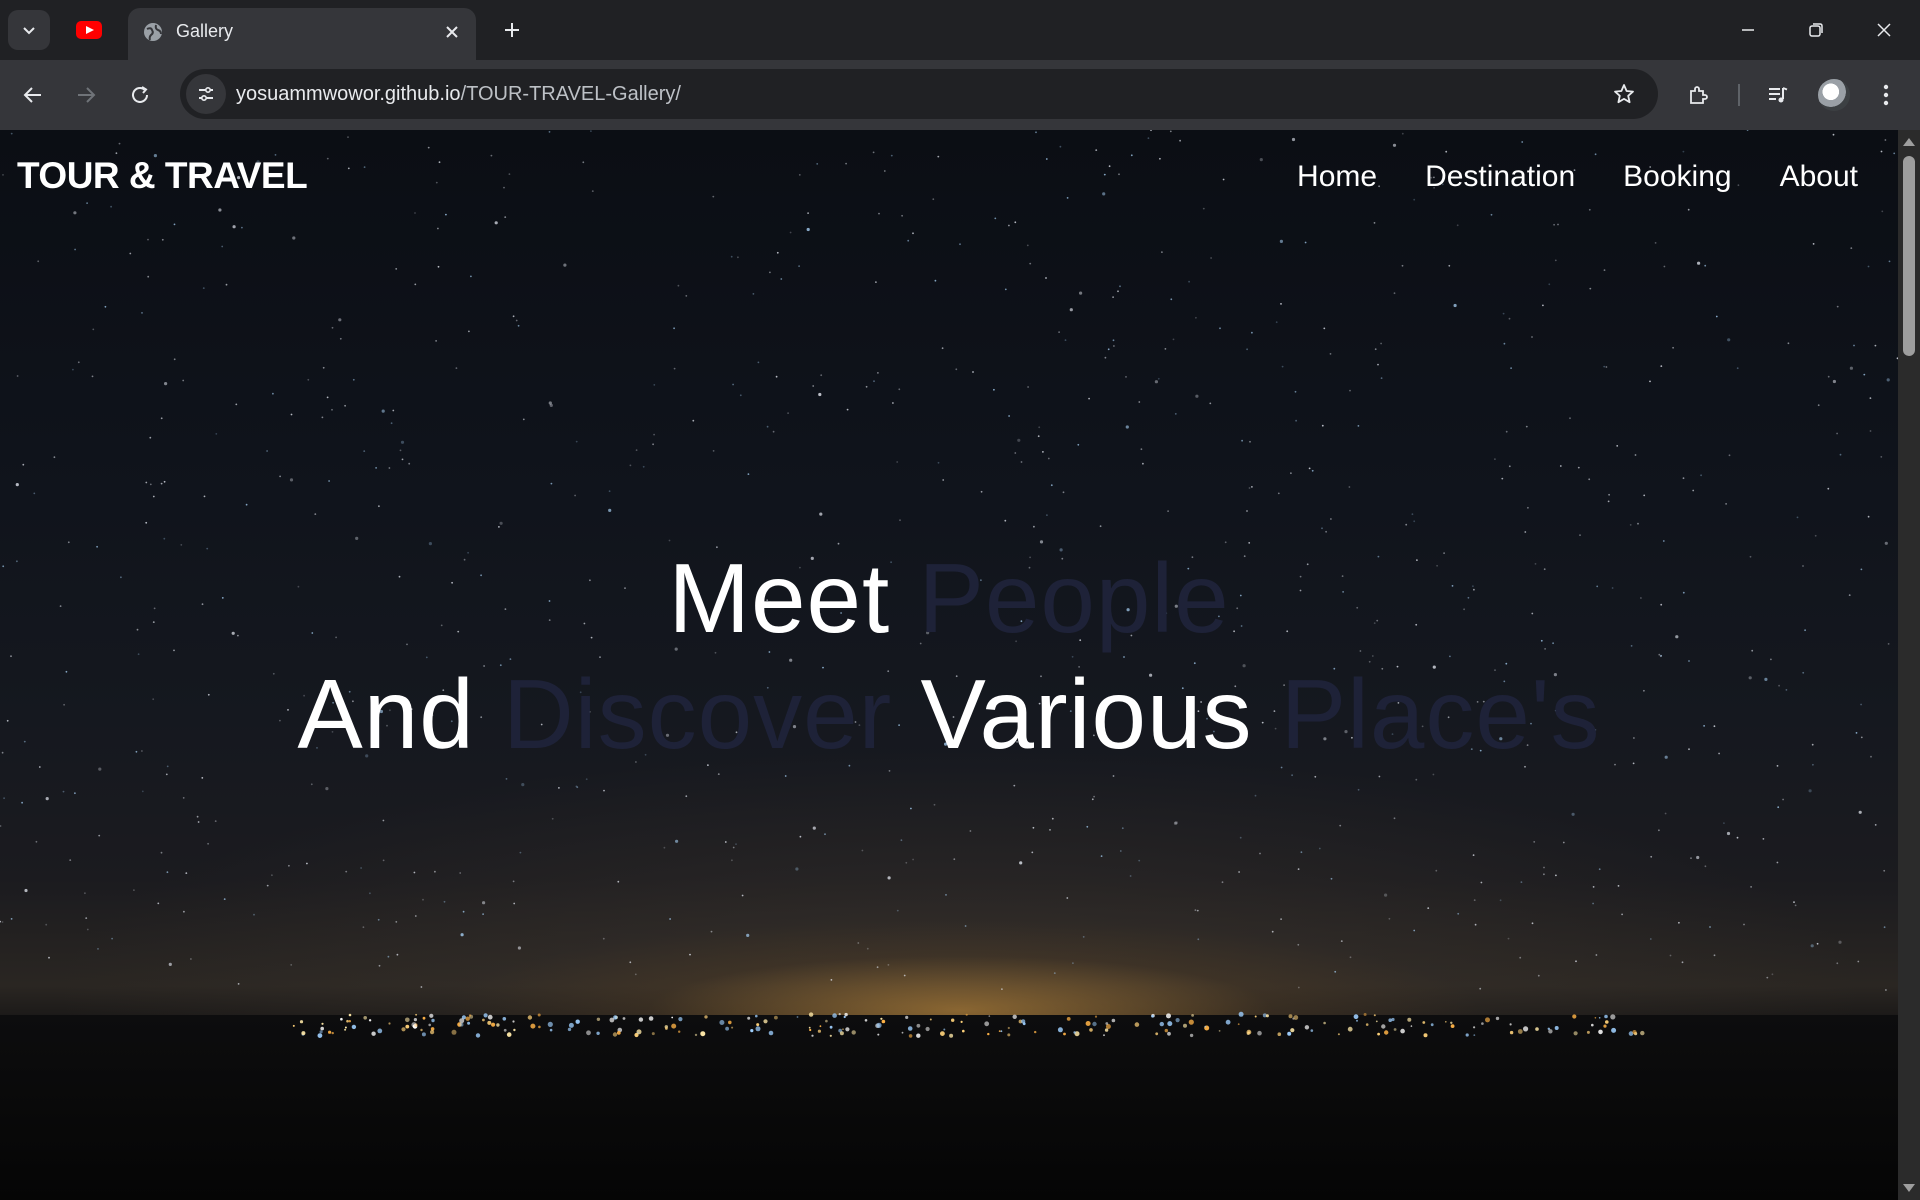 This screenshot has height=1200, width=1920. What do you see at coordinates (1909, 256) in the screenshot?
I see `scroll-thumb` at bounding box center [1909, 256].